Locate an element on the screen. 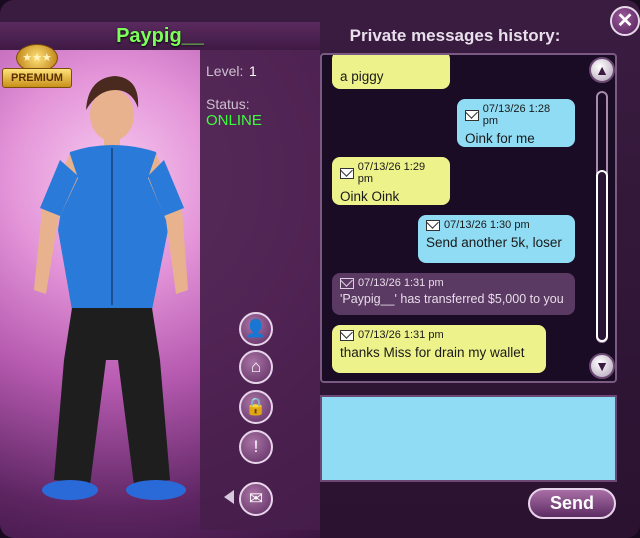 The width and height of the screenshot is (640, 538). lock-button: 🔒 is located at coordinates (256, 407).